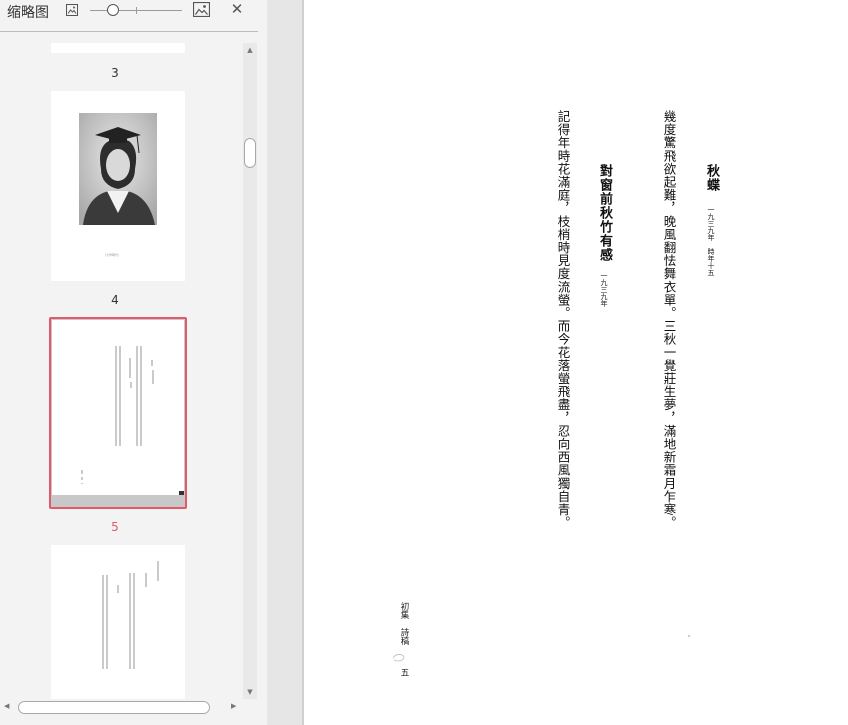 The image size is (848, 725). Describe the element at coordinates (113, 10) in the screenshot. I see `zoom-slider-handle` at that location.